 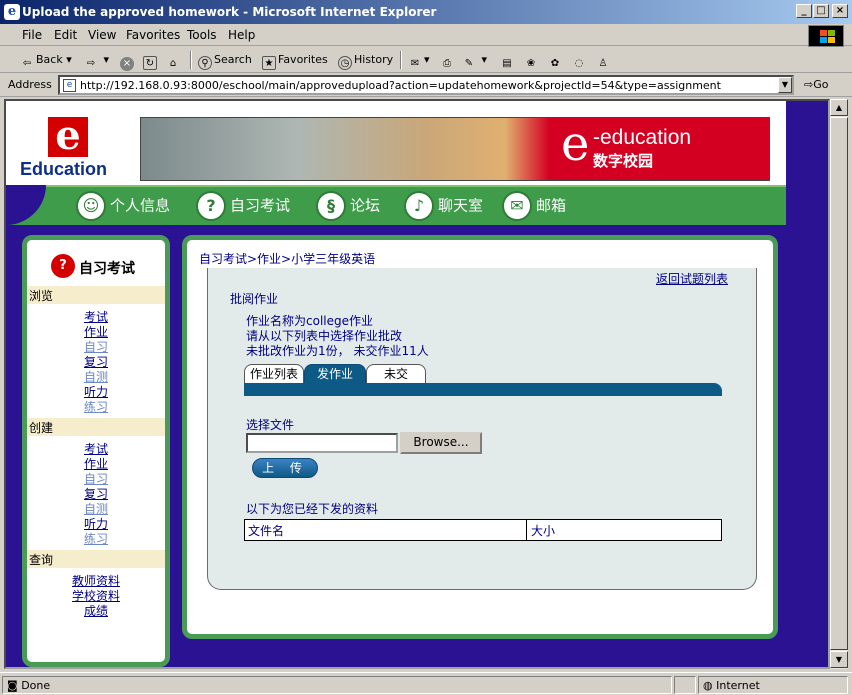 What do you see at coordinates (312, 509) in the screenshot?
I see `sent-materials-title: 以下为您已经下发的资料` at bounding box center [312, 509].